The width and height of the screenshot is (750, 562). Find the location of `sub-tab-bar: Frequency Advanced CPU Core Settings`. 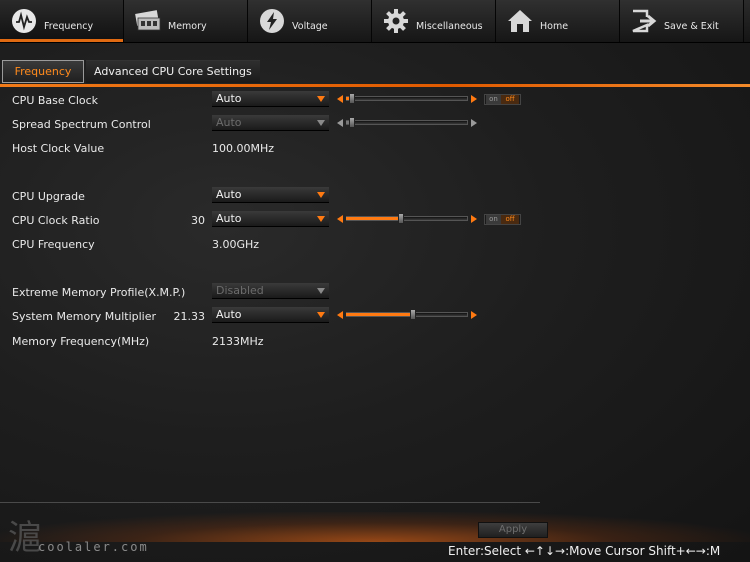

sub-tab-bar: Frequency Advanced CPU Core Settings is located at coordinates (375, 72).